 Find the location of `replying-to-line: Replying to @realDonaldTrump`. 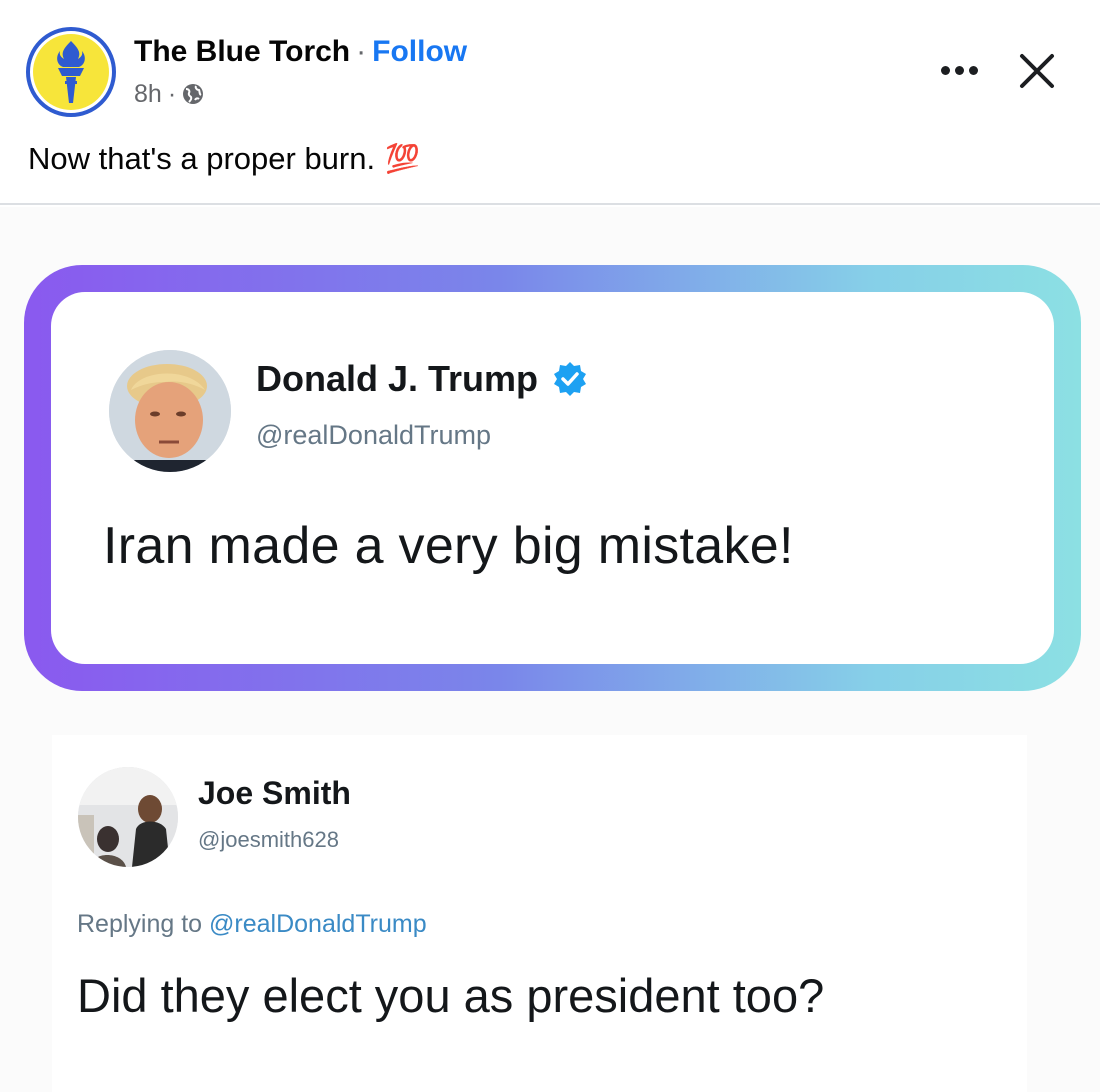

replying-to-line: Replying to @realDonaldTrump is located at coordinates (252, 924).